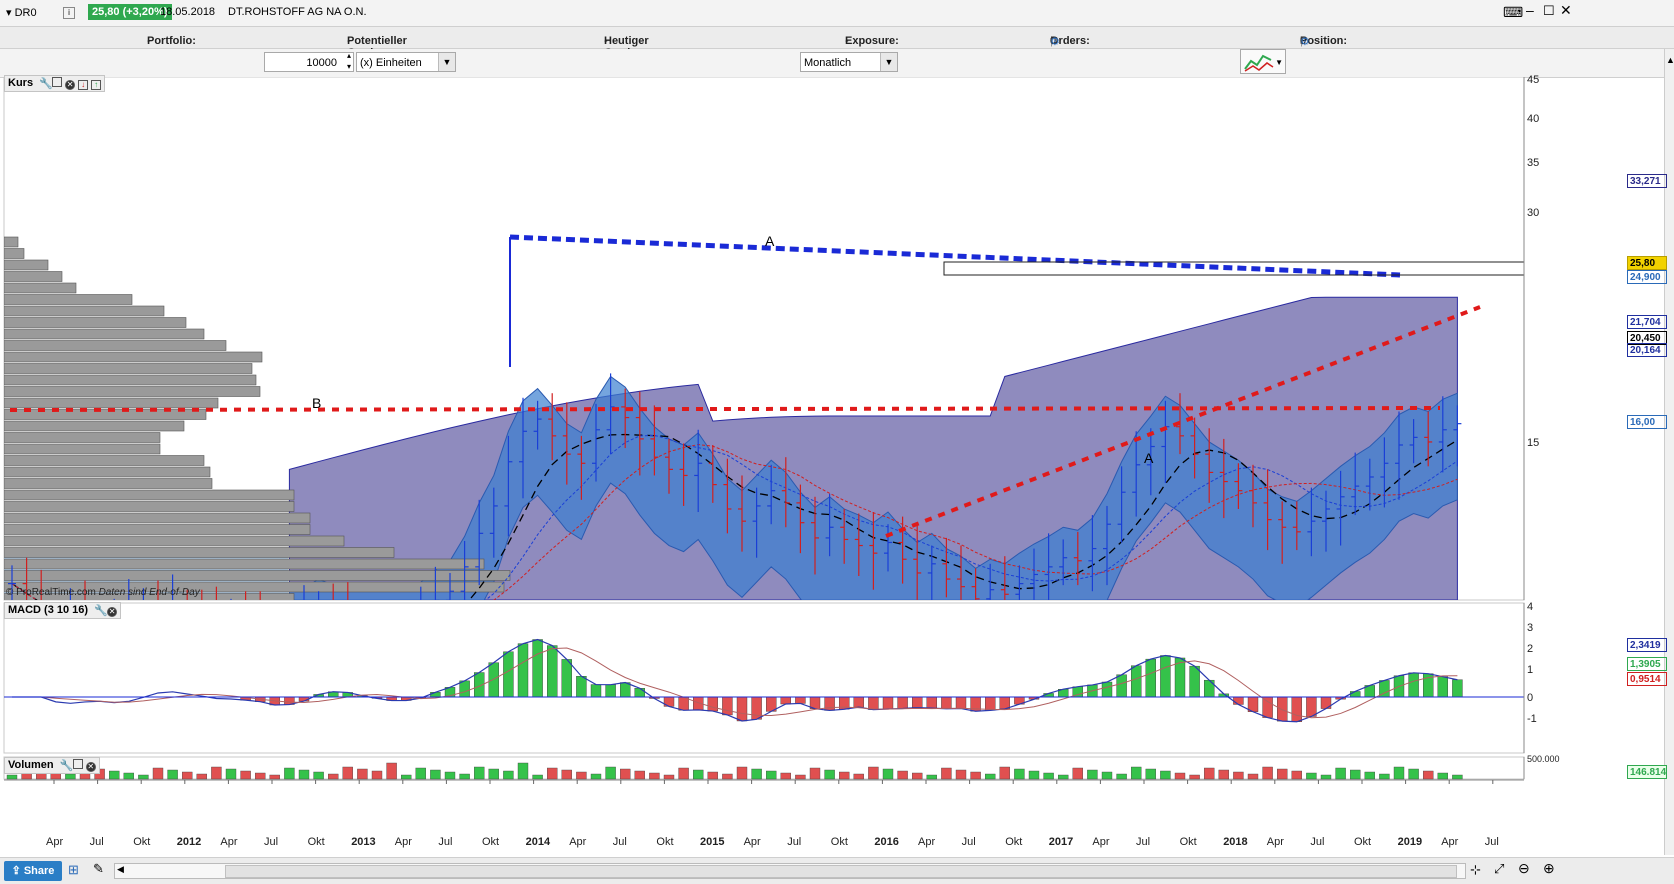 This screenshot has width=1674, height=884. Describe the element at coordinates (1647, 181) in the screenshot. I see `price-label-upper-band: 33,271` at that location.